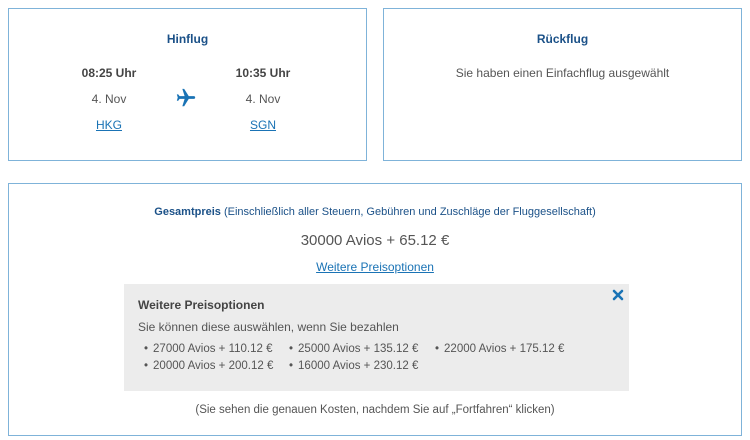  Describe the element at coordinates (263, 99) in the screenshot. I see `arrival-date: 4. Nov` at that location.